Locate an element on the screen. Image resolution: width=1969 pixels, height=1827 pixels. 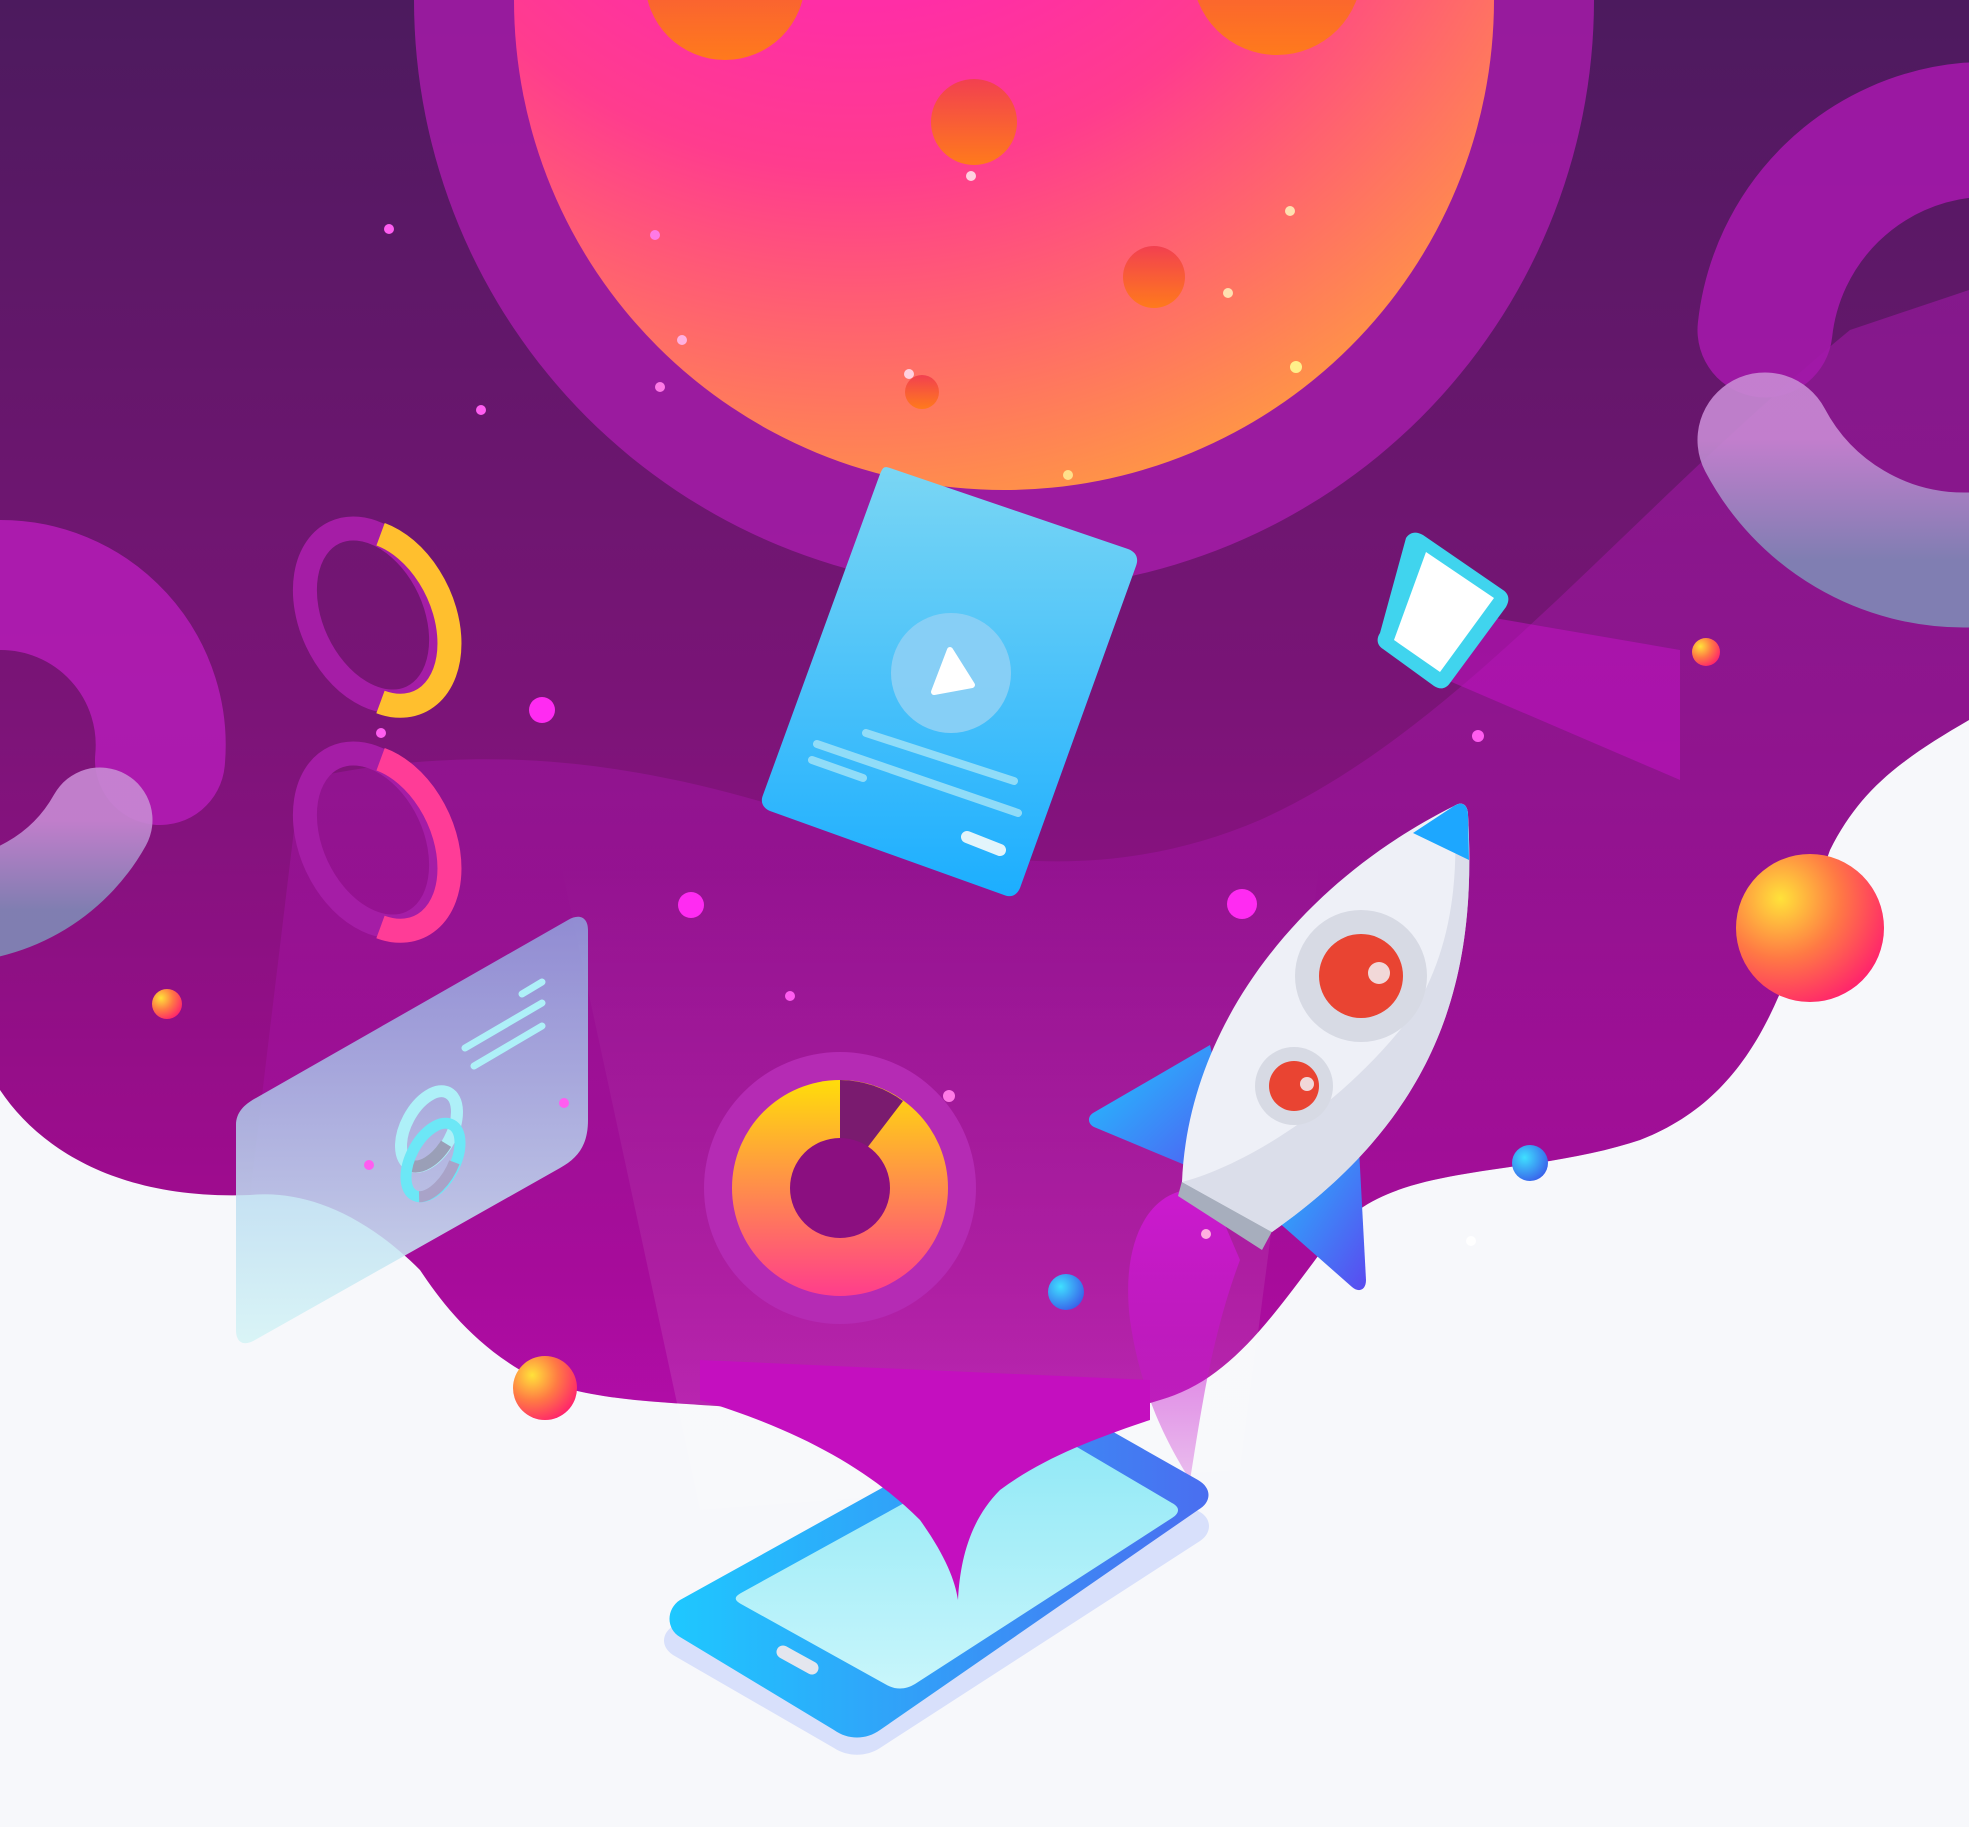
donut-chart-icon is located at coordinates (840, 1188).